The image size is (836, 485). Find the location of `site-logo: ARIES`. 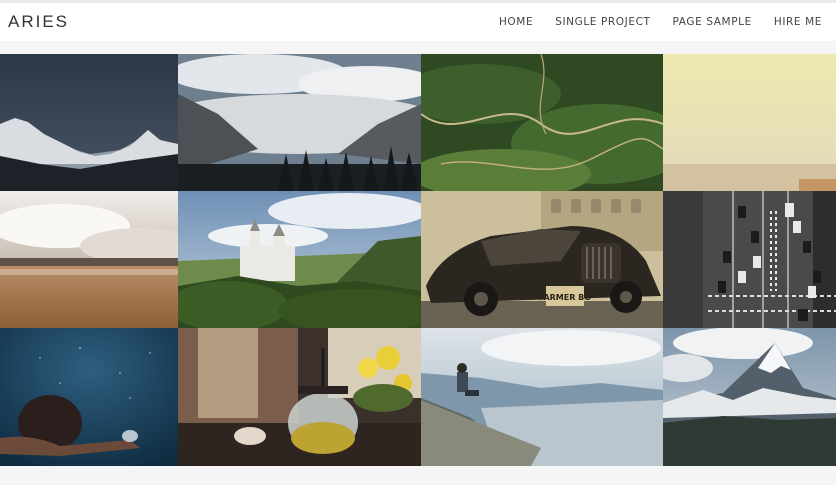

site-logo: ARIES is located at coordinates (38, 22).